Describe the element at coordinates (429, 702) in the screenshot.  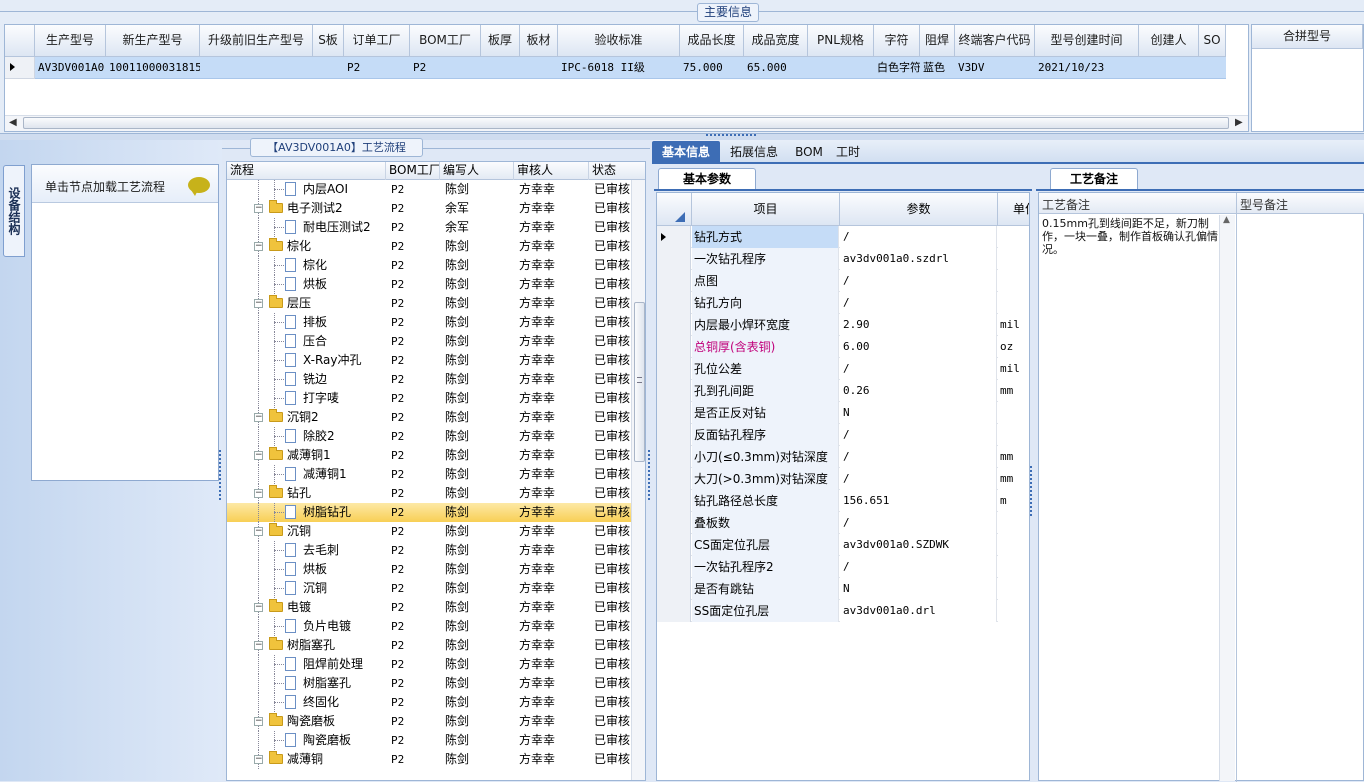
I see `tree-node-item: 终固化 P2 陈剑 方幸幸 已审核` at that location.